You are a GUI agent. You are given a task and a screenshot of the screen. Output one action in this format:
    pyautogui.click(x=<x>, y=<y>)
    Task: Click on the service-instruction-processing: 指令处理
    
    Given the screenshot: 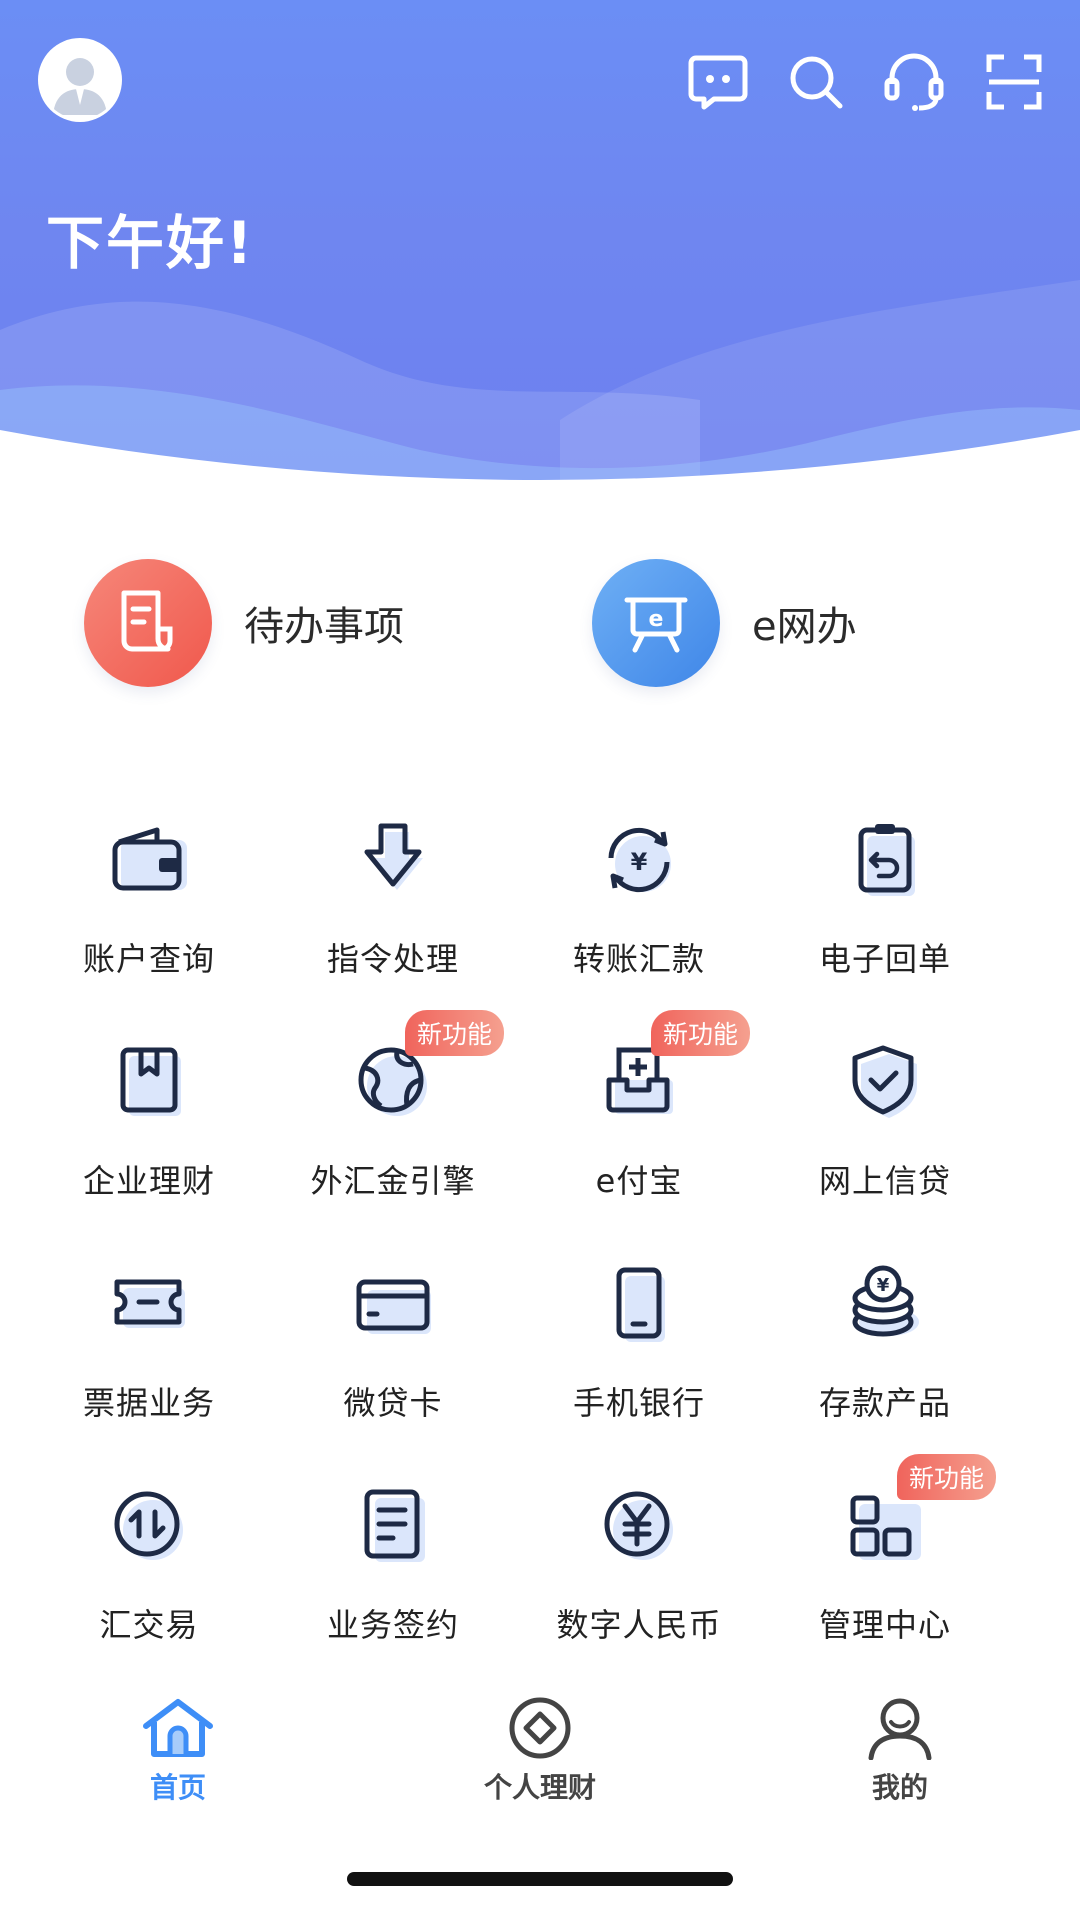 What is the action you would take?
    pyautogui.click(x=393, y=910)
    